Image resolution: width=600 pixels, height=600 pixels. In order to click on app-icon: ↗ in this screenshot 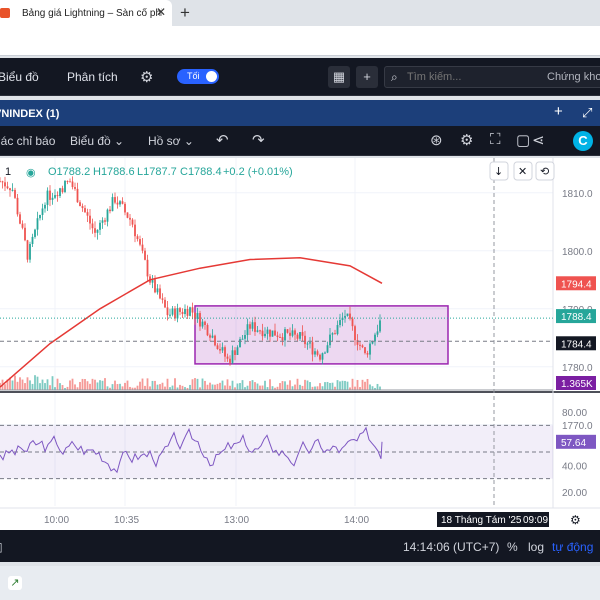, I will do `click(15, 583)`.